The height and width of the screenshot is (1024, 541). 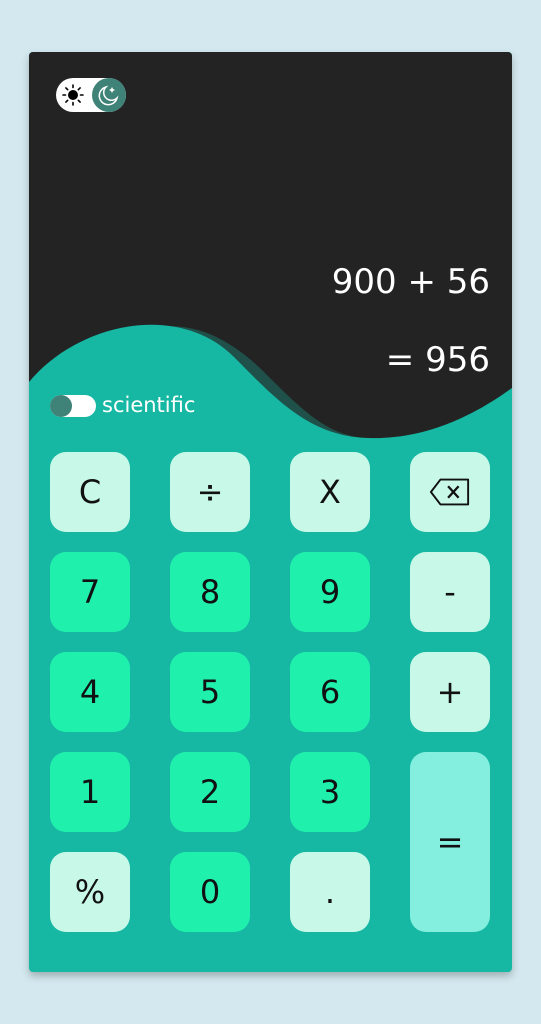 I want to click on moon-icon, so click(x=108, y=95).